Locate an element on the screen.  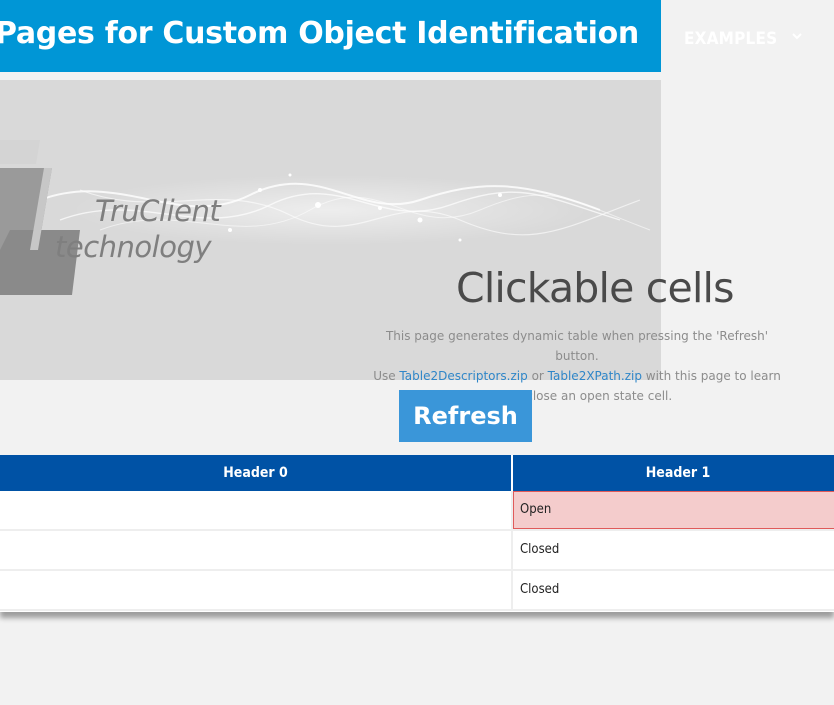
nav-examples: EXAMPLES is located at coordinates (730, 39).